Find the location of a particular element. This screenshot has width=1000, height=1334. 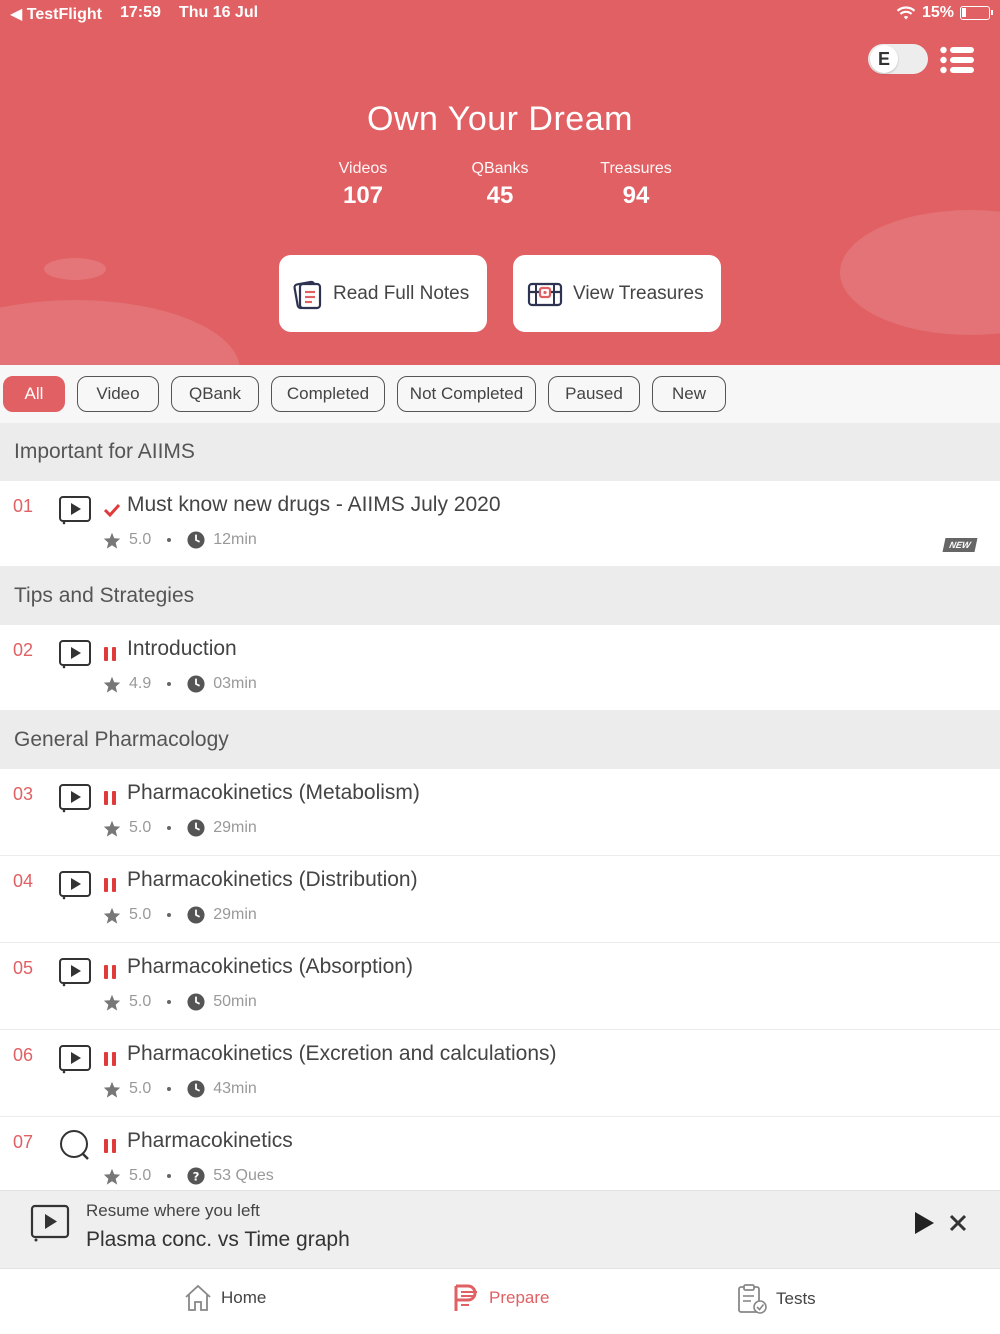

notes-icon is located at coordinates (307, 294).